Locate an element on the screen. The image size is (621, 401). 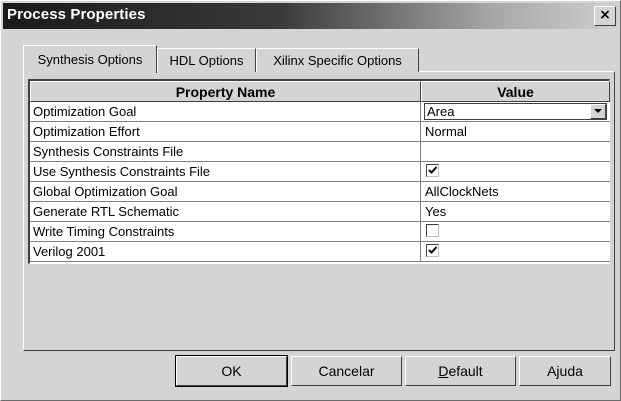
tab-label: Synthesis Options is located at coordinates (90, 59).